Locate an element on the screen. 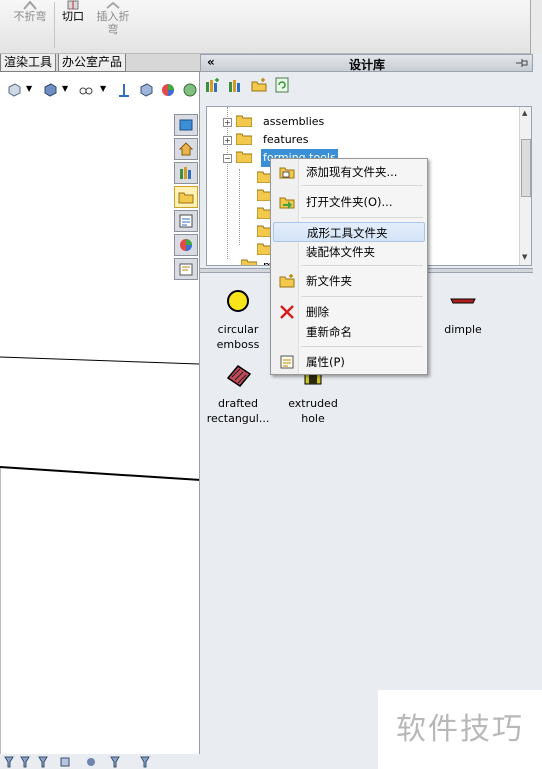  menu-item-label: 新文件夹 is located at coordinates (329, 281).